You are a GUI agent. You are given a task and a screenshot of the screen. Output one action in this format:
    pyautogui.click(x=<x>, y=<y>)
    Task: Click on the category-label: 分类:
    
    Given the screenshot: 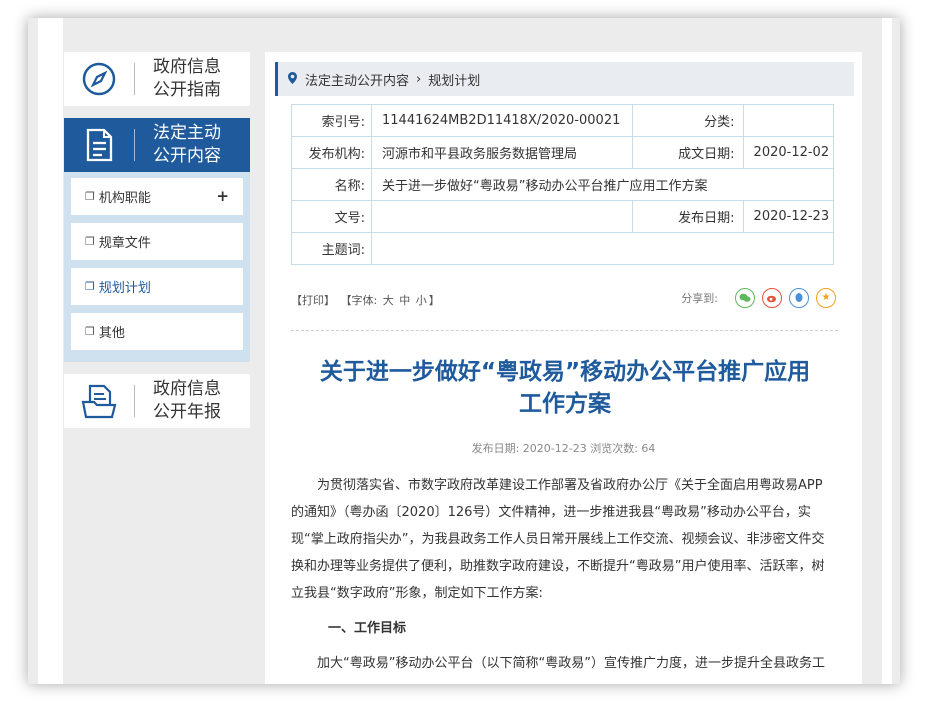 What is the action you would take?
    pyautogui.click(x=687, y=120)
    